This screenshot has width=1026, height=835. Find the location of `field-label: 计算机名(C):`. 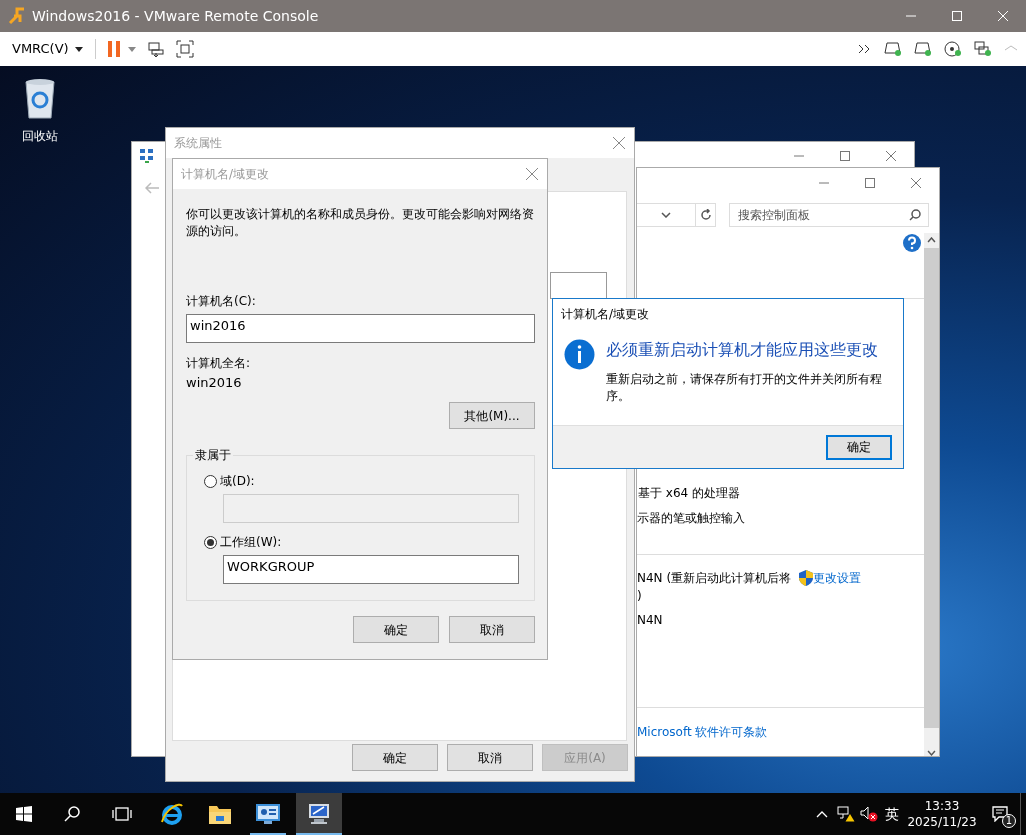

field-label: 计算机名(C): is located at coordinates (221, 301).